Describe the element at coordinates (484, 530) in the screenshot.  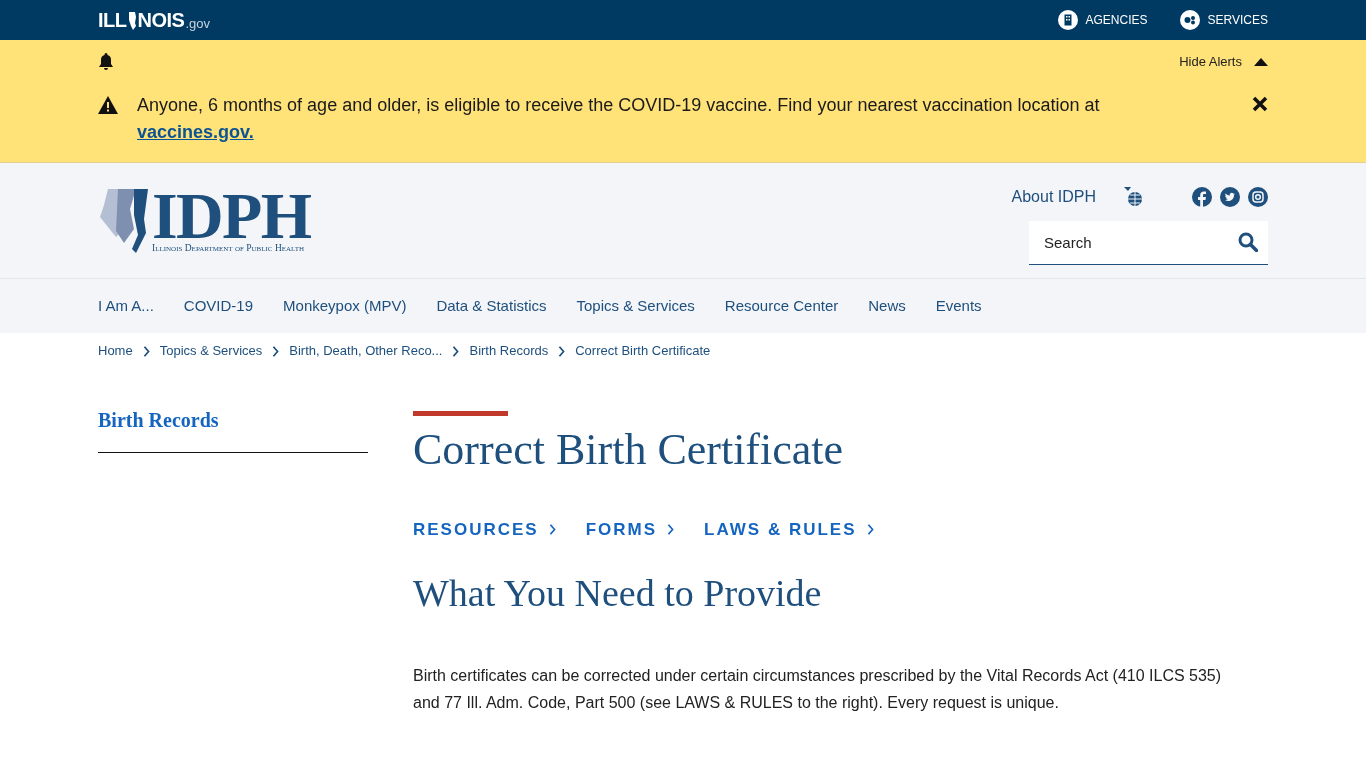
I see `quick-link: RESOURCES` at that location.